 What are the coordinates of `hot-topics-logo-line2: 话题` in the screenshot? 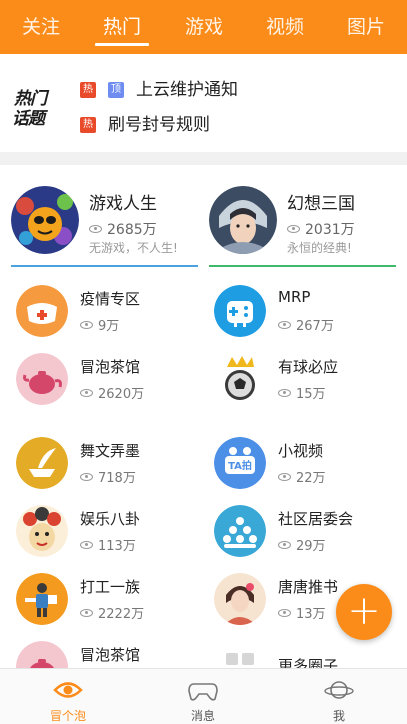 It's located at (28, 119).